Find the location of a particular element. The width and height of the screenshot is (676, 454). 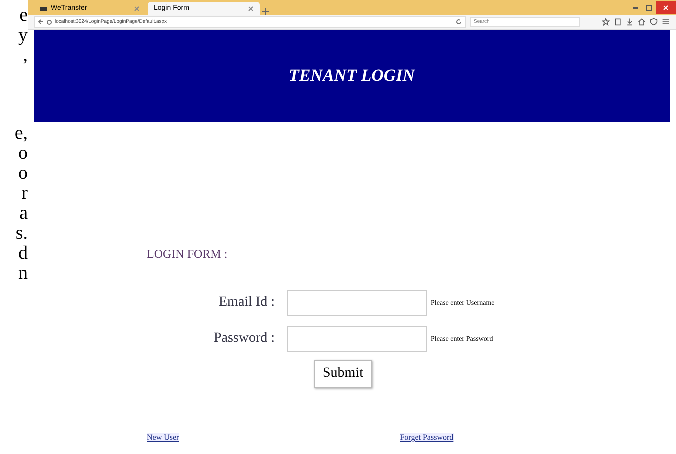

info-icon is located at coordinates (49, 22).